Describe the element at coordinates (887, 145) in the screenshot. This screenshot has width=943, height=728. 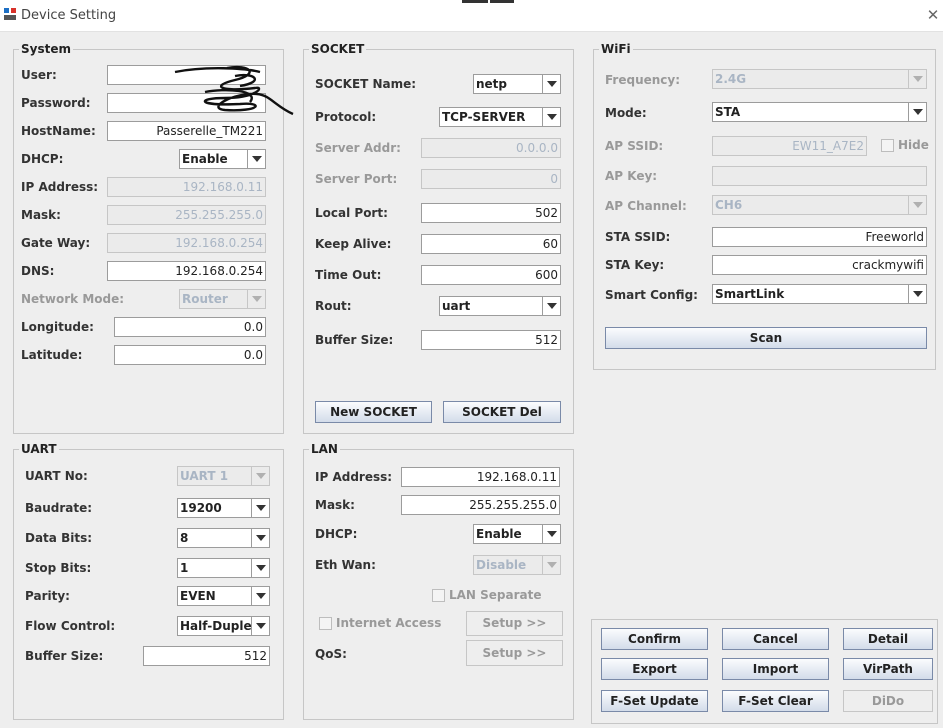
I see `hide-checkbox` at that location.